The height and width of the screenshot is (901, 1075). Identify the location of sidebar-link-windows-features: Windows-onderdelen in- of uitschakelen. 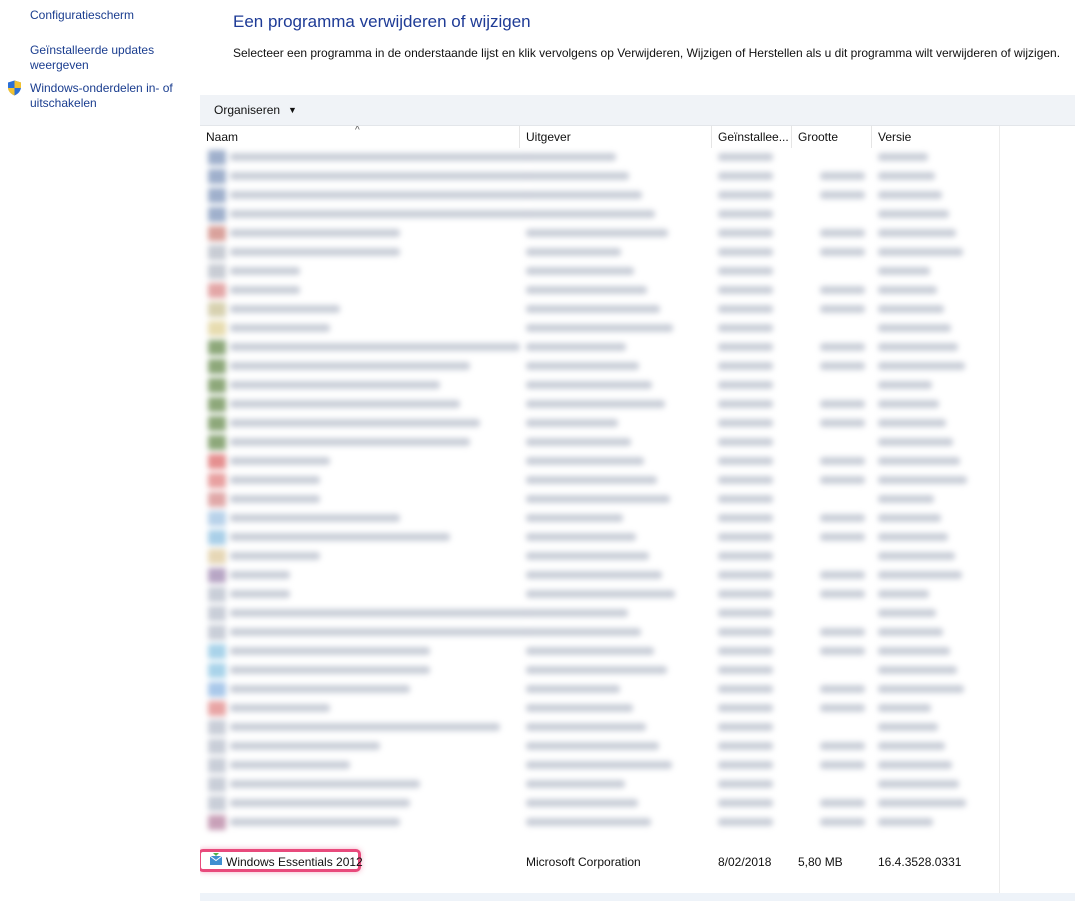
(101, 96).